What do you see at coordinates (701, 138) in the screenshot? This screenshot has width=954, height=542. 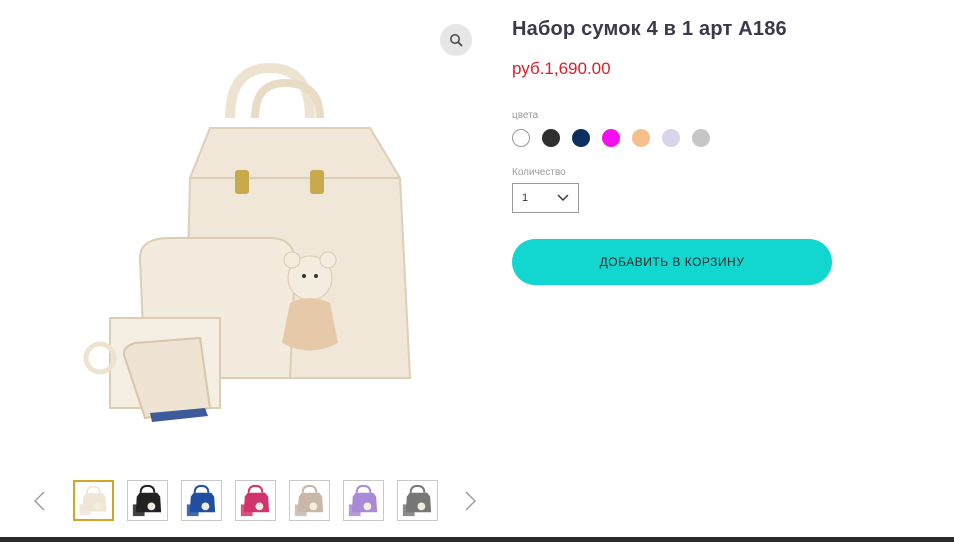 I see `color-swatch-grey` at bounding box center [701, 138].